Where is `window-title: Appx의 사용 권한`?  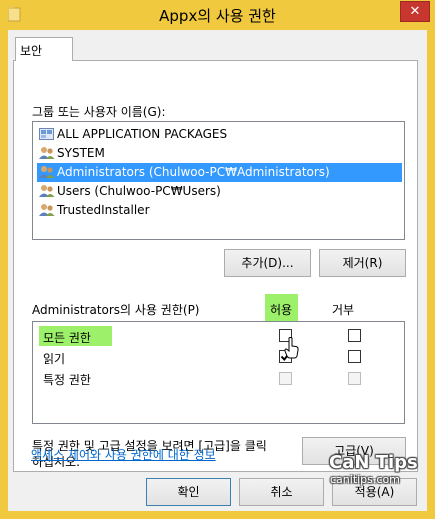 window-title: Appx의 사용 권한 is located at coordinates (217, 16).